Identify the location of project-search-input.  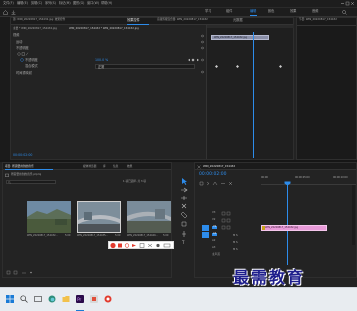
(31, 182).